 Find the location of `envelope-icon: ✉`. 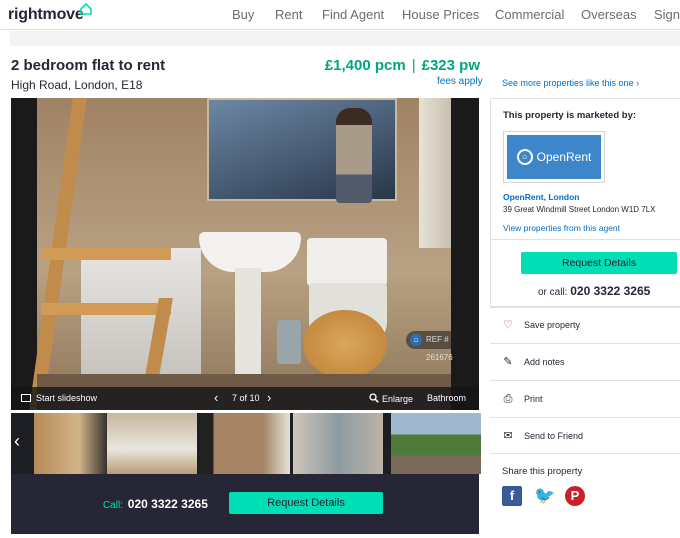

envelope-icon: ✉ is located at coordinates (508, 436).